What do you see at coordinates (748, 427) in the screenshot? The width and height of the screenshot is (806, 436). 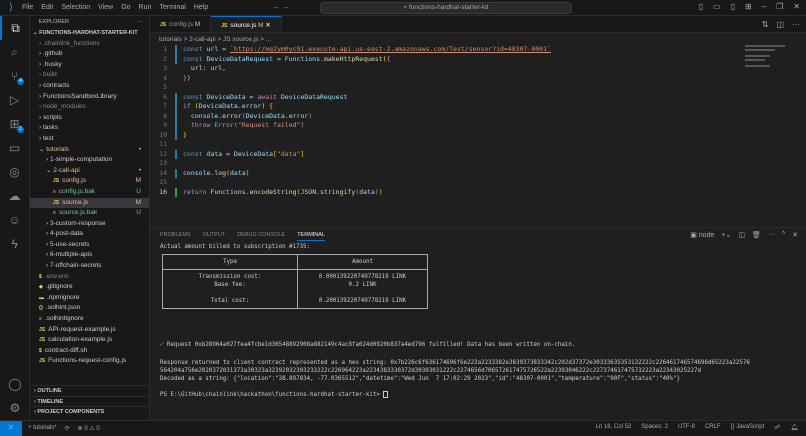 I see `language-mode: {} JavaScript` at bounding box center [748, 427].